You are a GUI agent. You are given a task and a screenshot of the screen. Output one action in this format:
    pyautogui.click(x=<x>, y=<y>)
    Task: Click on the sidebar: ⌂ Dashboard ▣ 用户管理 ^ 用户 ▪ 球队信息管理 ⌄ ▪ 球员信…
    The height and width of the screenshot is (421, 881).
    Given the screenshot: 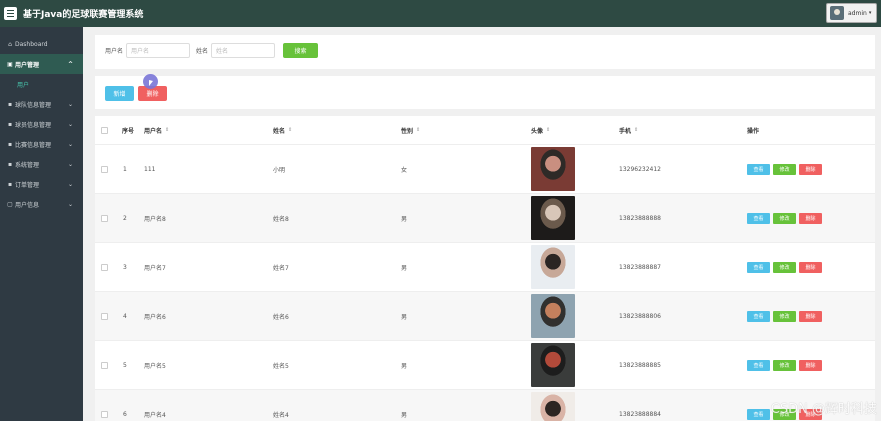 What is the action you would take?
    pyautogui.click(x=41, y=224)
    